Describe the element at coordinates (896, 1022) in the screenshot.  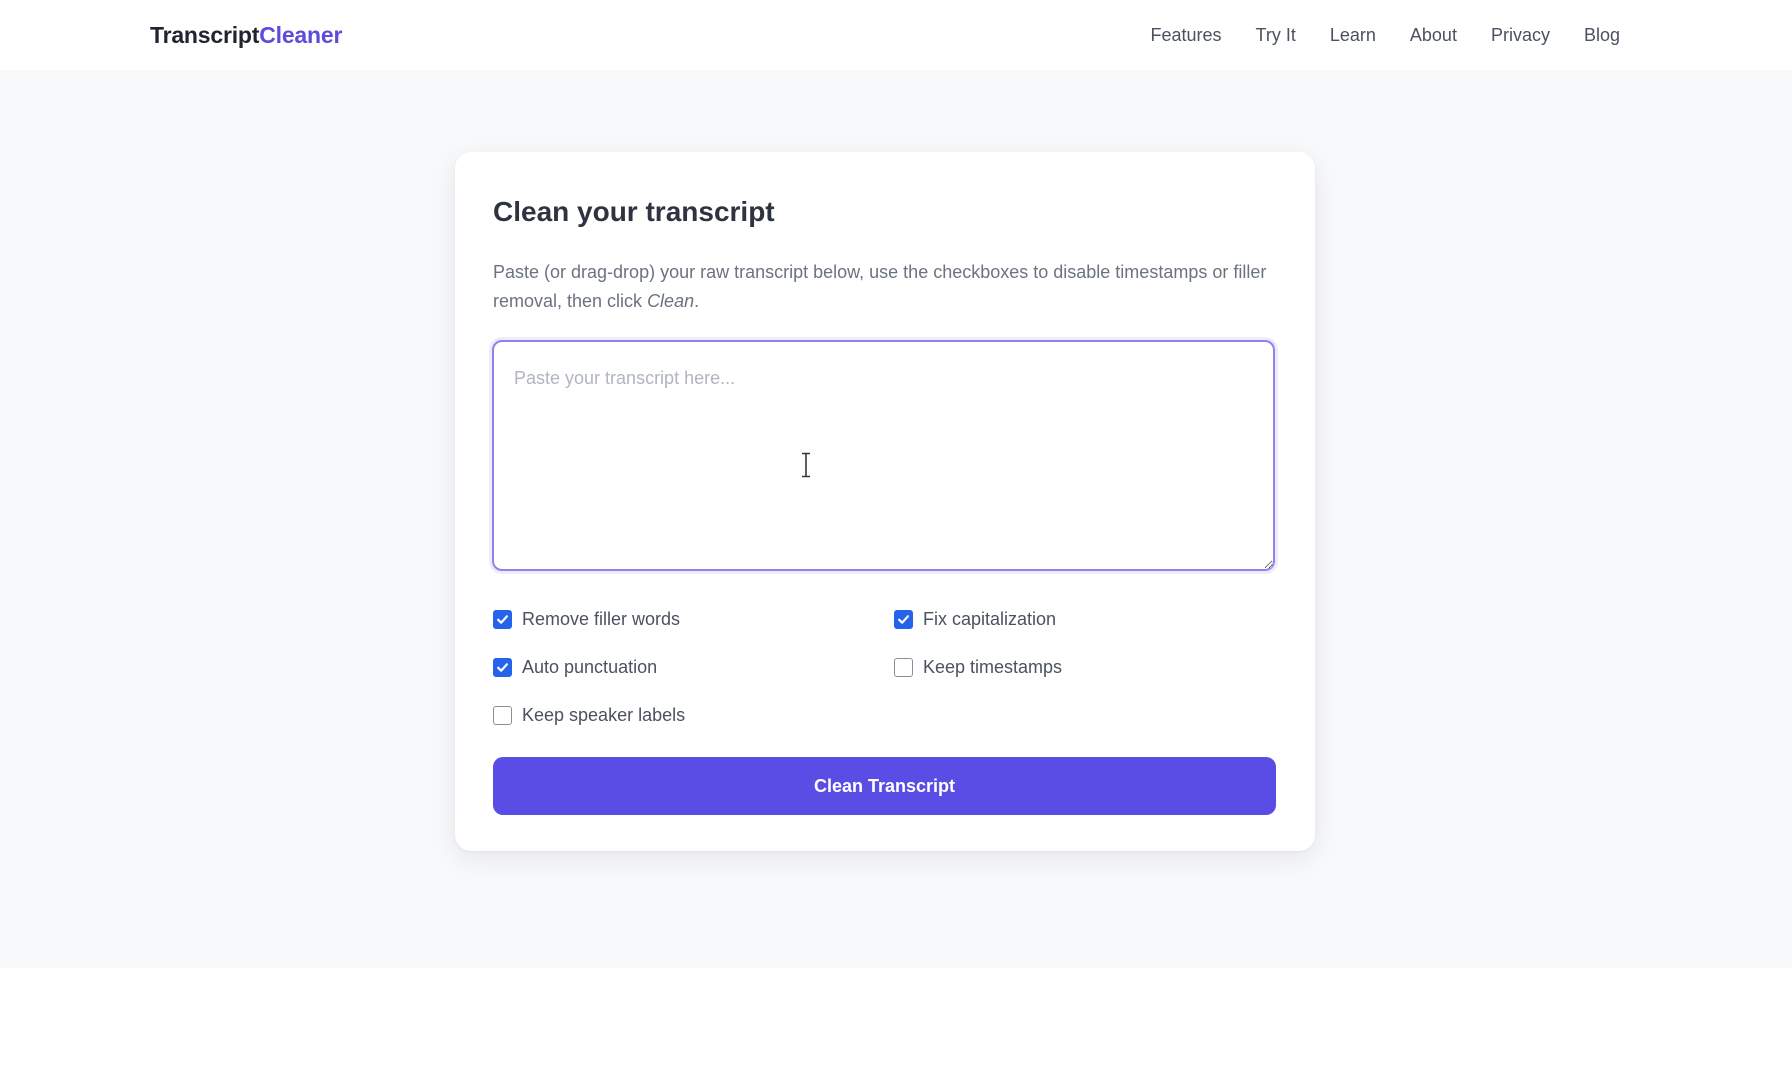
I see `page-footer-area` at that location.